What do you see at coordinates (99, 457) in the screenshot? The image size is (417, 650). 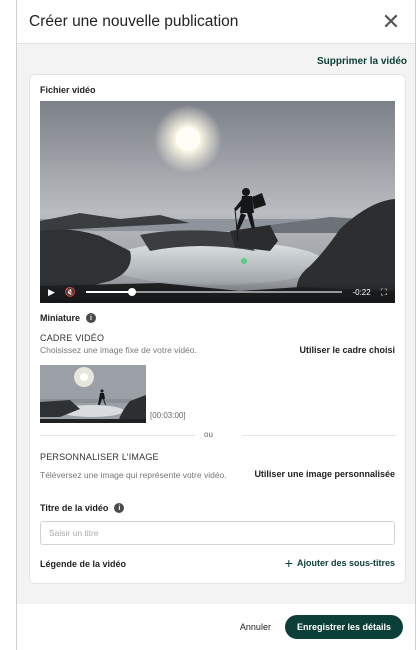 I see `custom-image-title: PERSONNALISER L’IMAGE` at bounding box center [99, 457].